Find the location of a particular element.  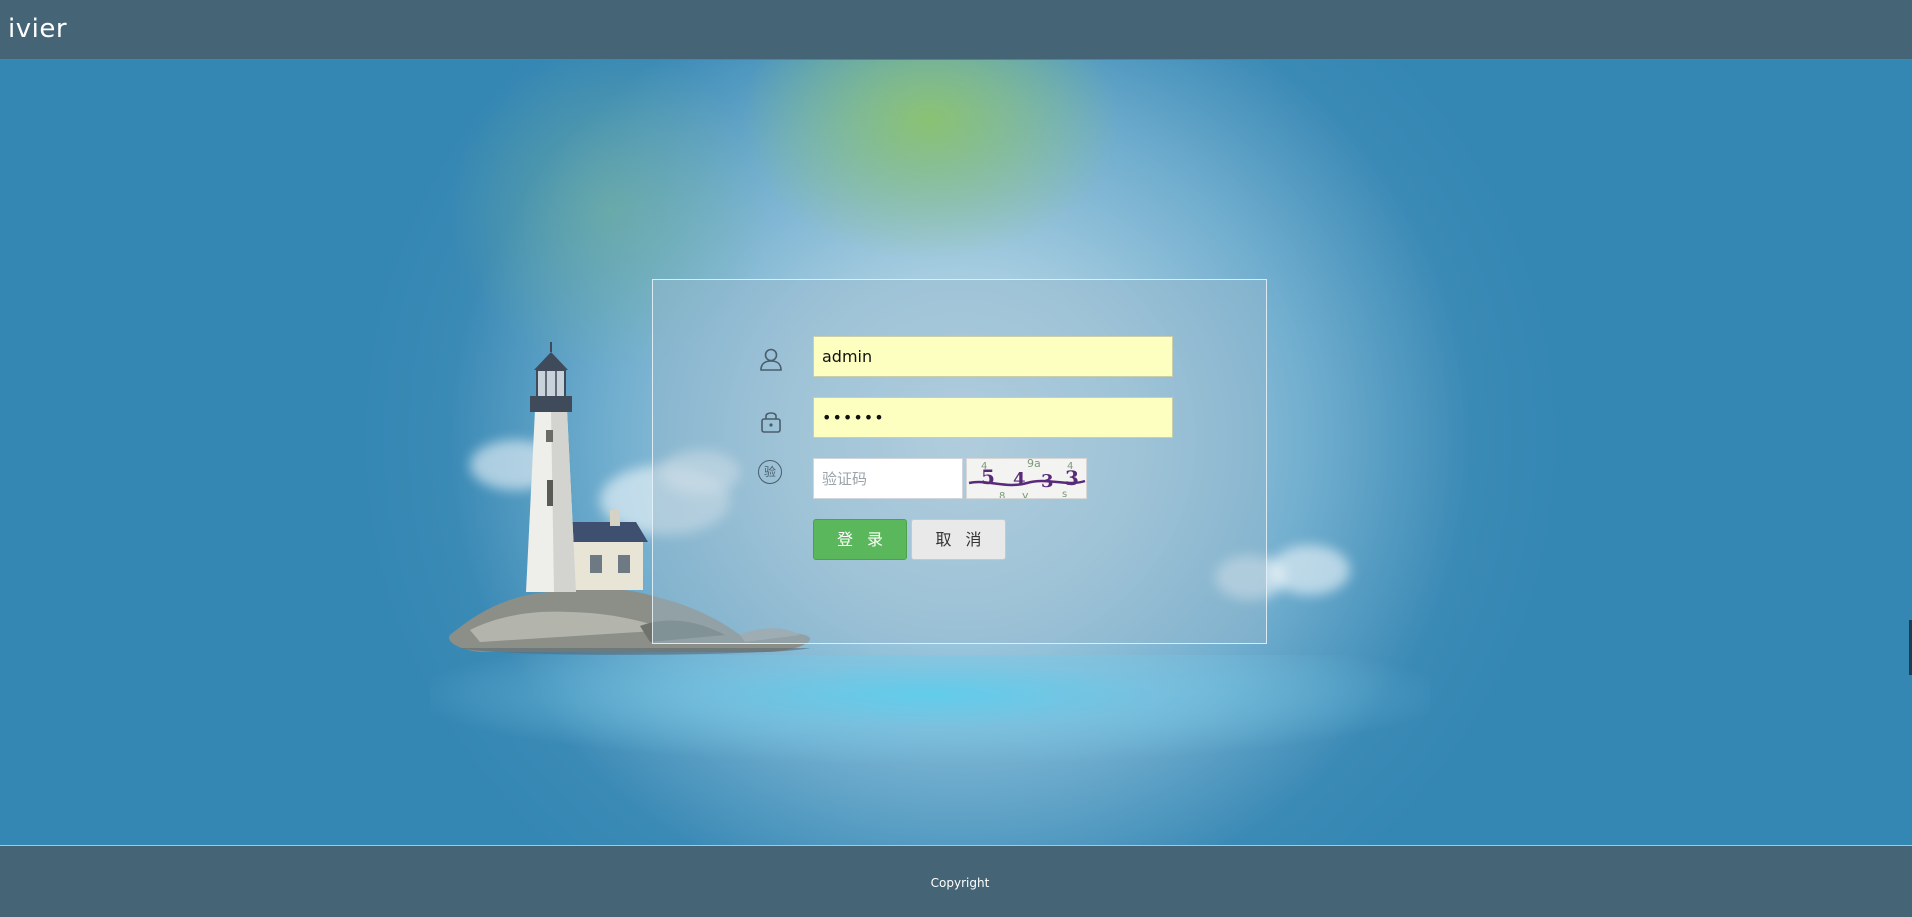

password-input: •••••• is located at coordinates (993, 417).